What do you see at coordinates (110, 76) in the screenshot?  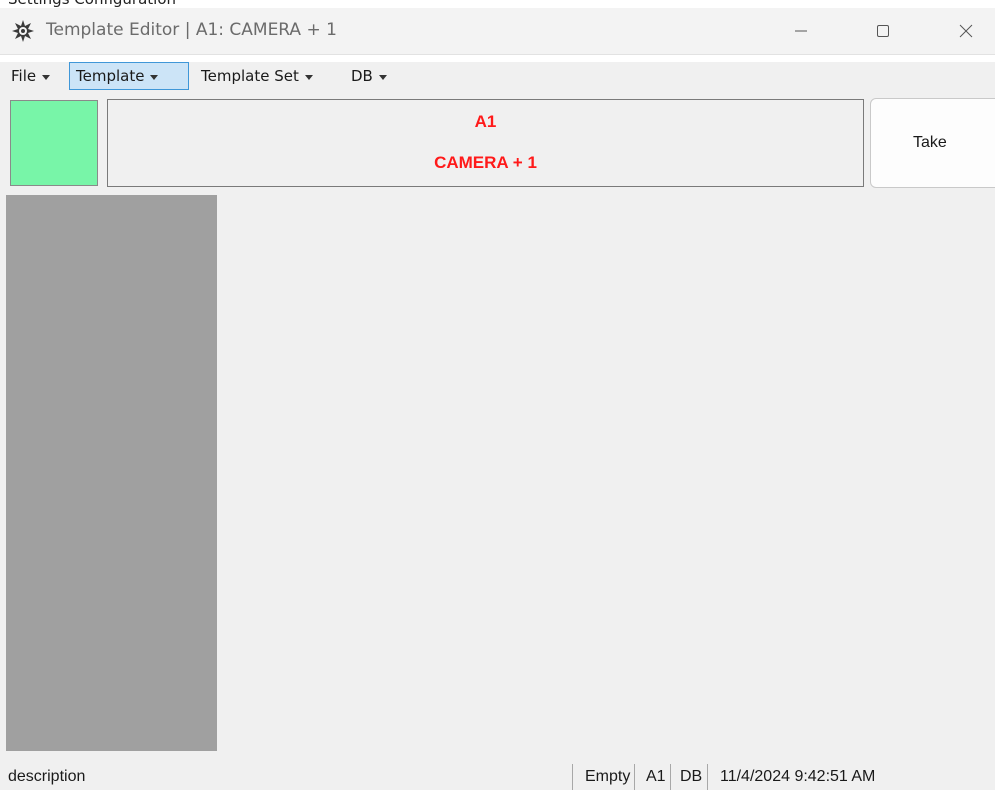 I see `menu-template-label: Template` at bounding box center [110, 76].